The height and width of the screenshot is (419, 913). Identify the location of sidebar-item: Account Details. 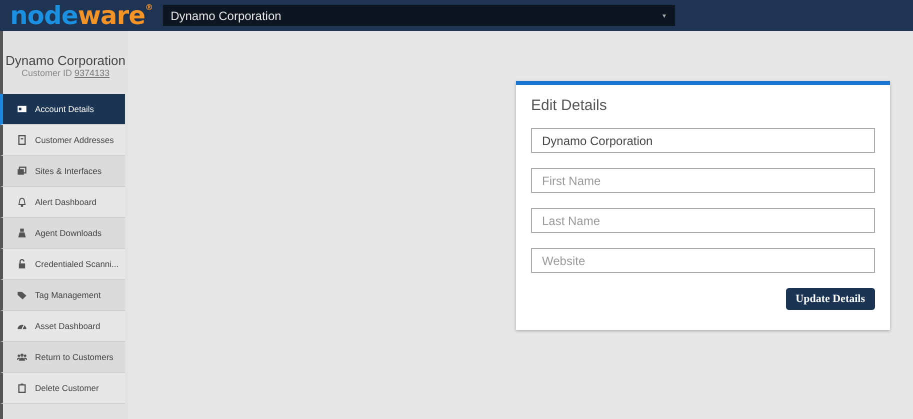
(62, 109).